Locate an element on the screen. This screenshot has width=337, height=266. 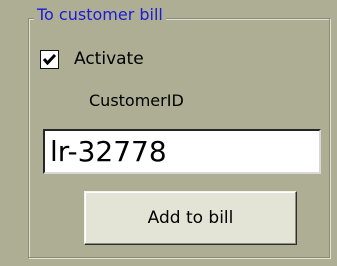
customer-id-label: CustomerID is located at coordinates (136, 100).